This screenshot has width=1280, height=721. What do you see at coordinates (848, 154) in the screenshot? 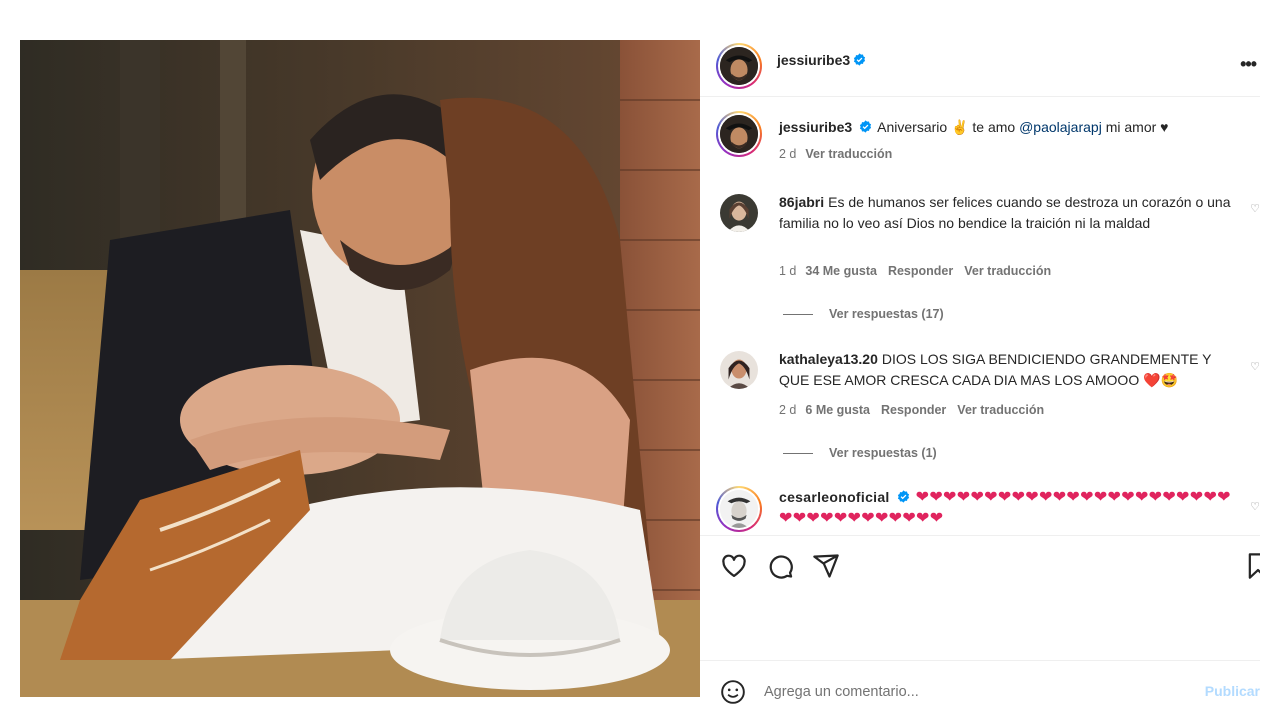
I see `caption-translate-link: Ver traducción` at bounding box center [848, 154].